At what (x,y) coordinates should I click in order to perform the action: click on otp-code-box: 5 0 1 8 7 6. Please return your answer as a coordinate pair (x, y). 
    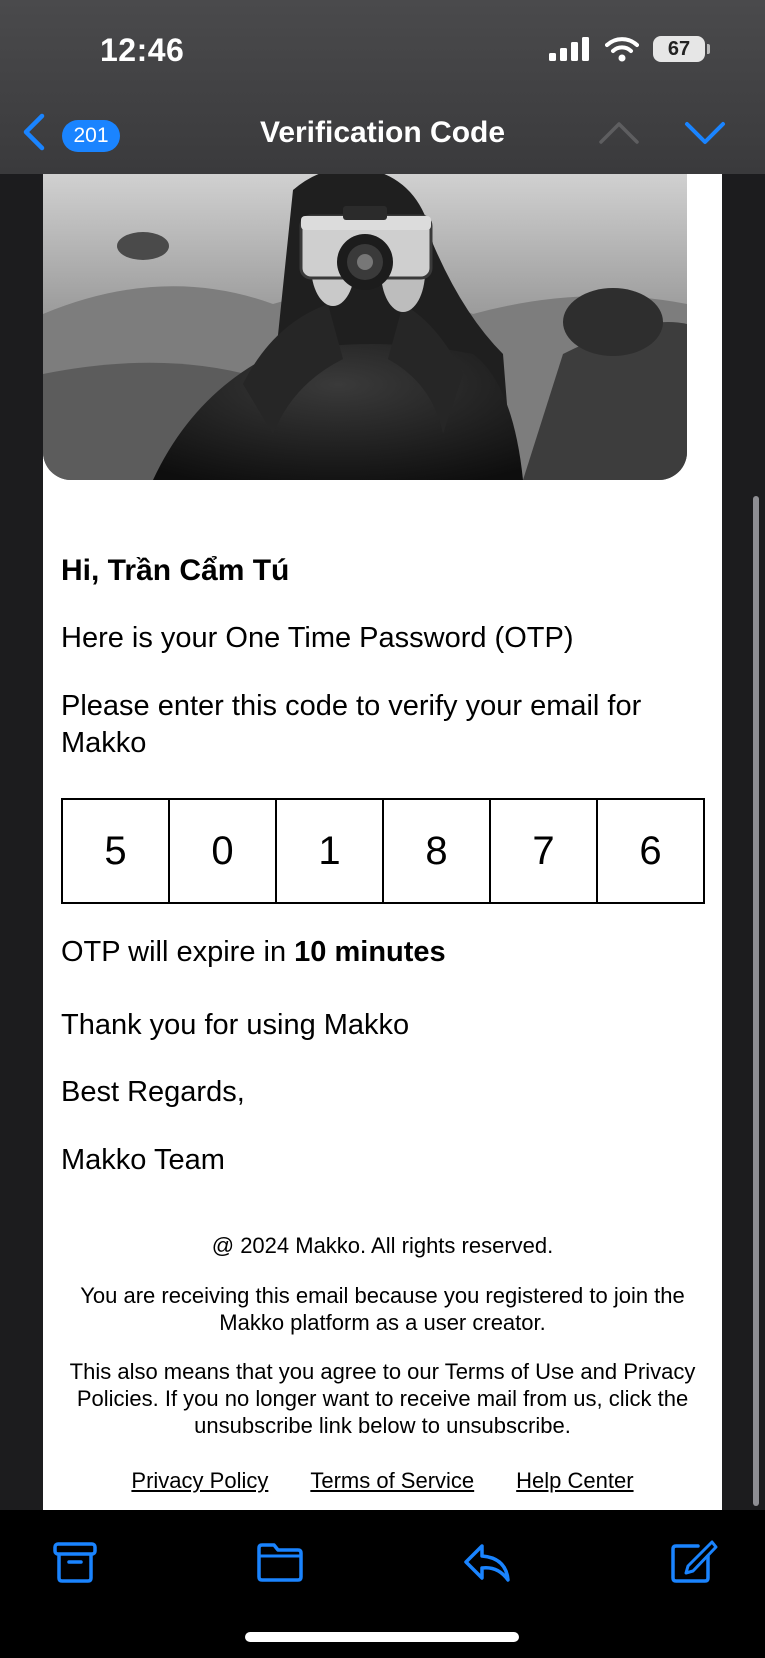
    Looking at the image, I should click on (383, 851).